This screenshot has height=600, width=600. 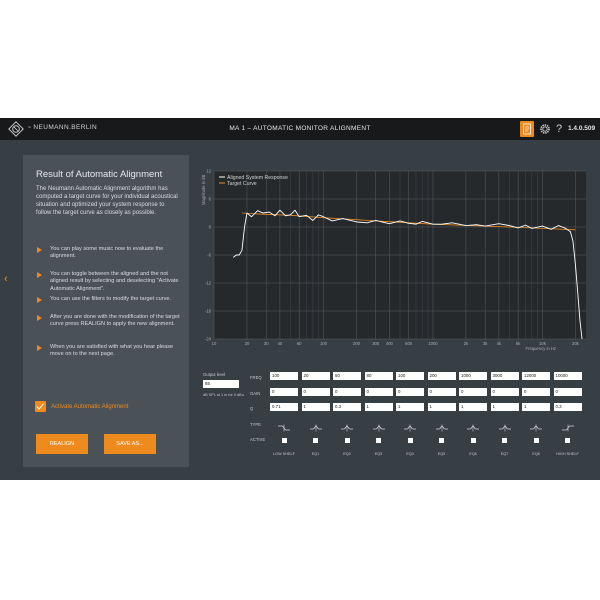 What do you see at coordinates (433, 343) in the screenshot?
I see `x-tick-label: 1000` at bounding box center [433, 343].